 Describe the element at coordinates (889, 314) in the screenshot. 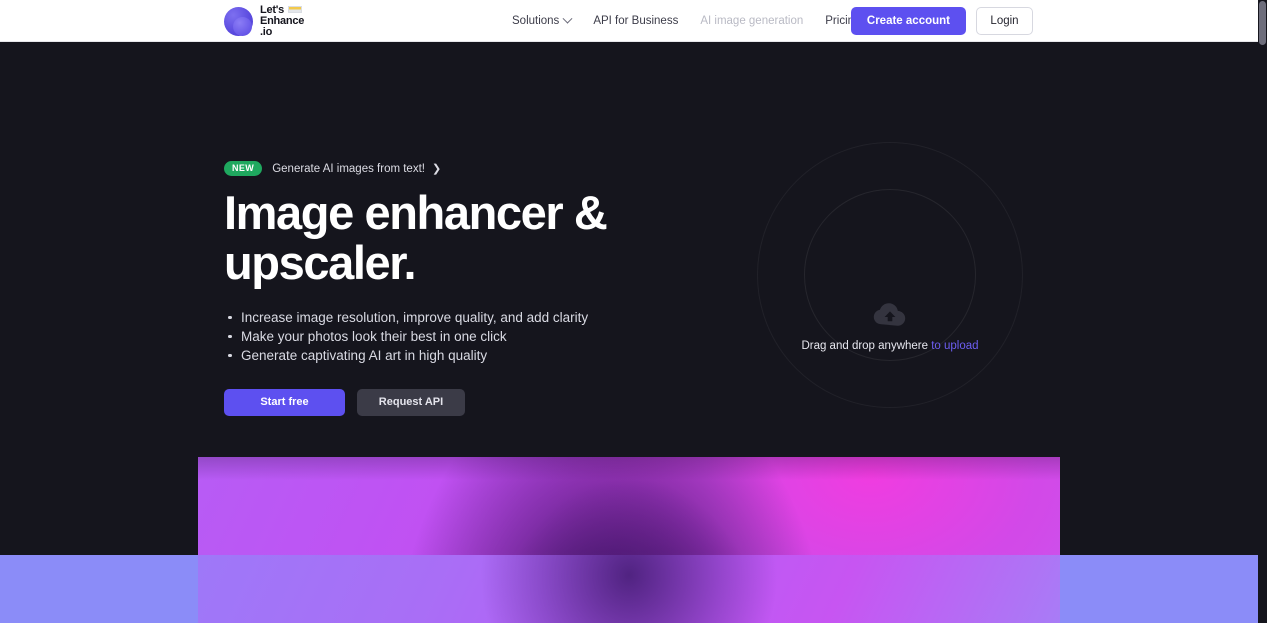

I see `cloud-upload-icon` at that location.